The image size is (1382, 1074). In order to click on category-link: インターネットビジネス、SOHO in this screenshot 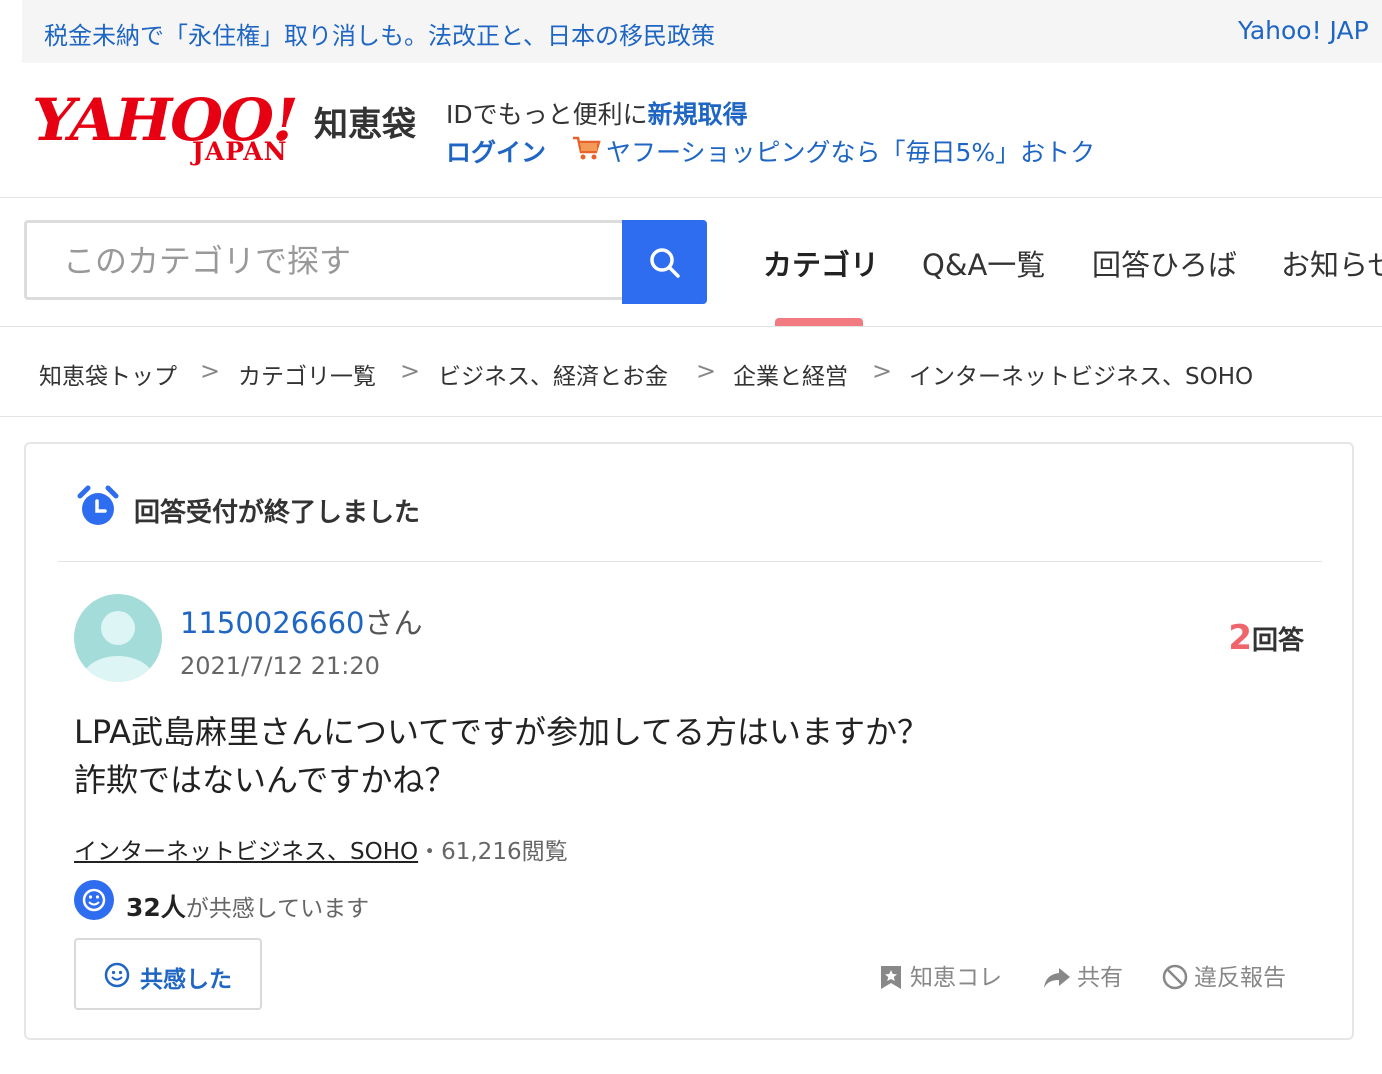, I will do `click(246, 852)`.